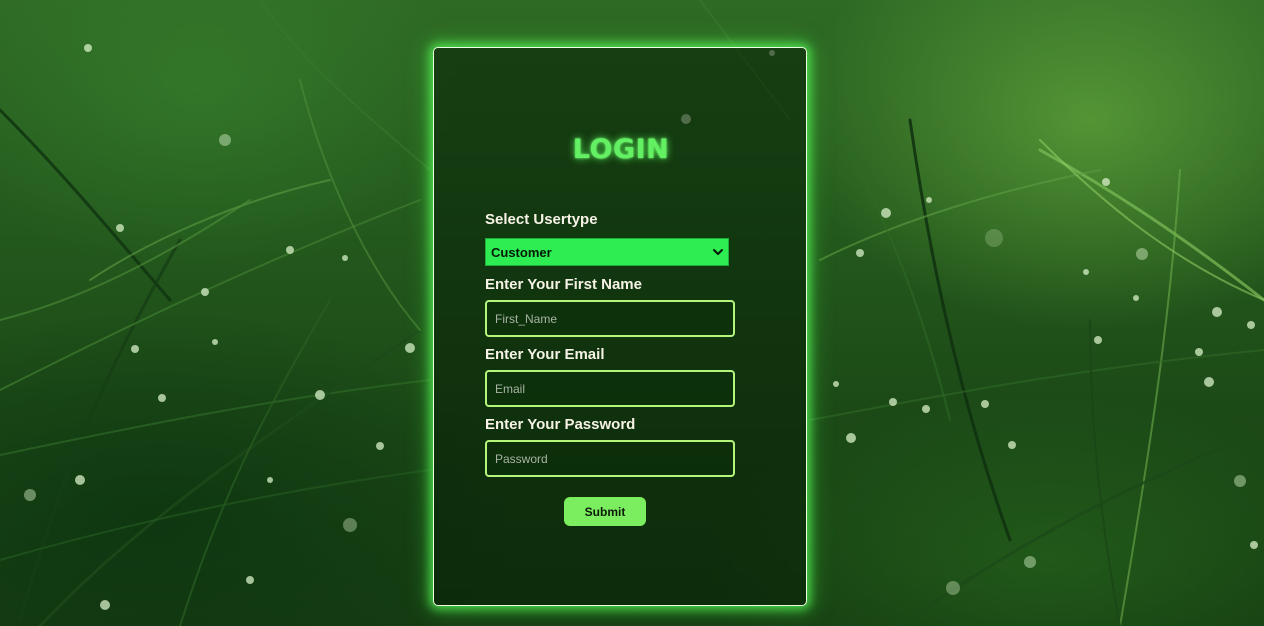 The image size is (1264, 626). What do you see at coordinates (560, 424) in the screenshot?
I see `password-label: Enter Your Password` at bounding box center [560, 424].